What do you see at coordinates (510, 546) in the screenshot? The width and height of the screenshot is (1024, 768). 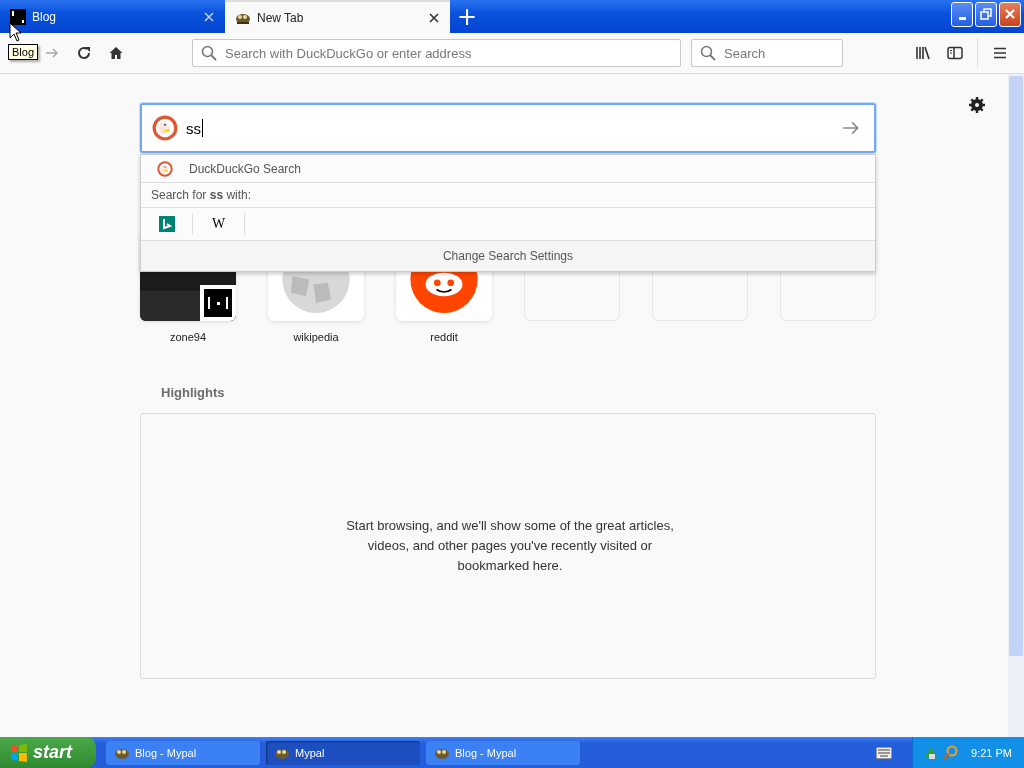 I see `empty-message: Start browsing, and we'll show some of the great articles, videos, and other pages you've recently visited or bookmarked here.` at bounding box center [510, 546].